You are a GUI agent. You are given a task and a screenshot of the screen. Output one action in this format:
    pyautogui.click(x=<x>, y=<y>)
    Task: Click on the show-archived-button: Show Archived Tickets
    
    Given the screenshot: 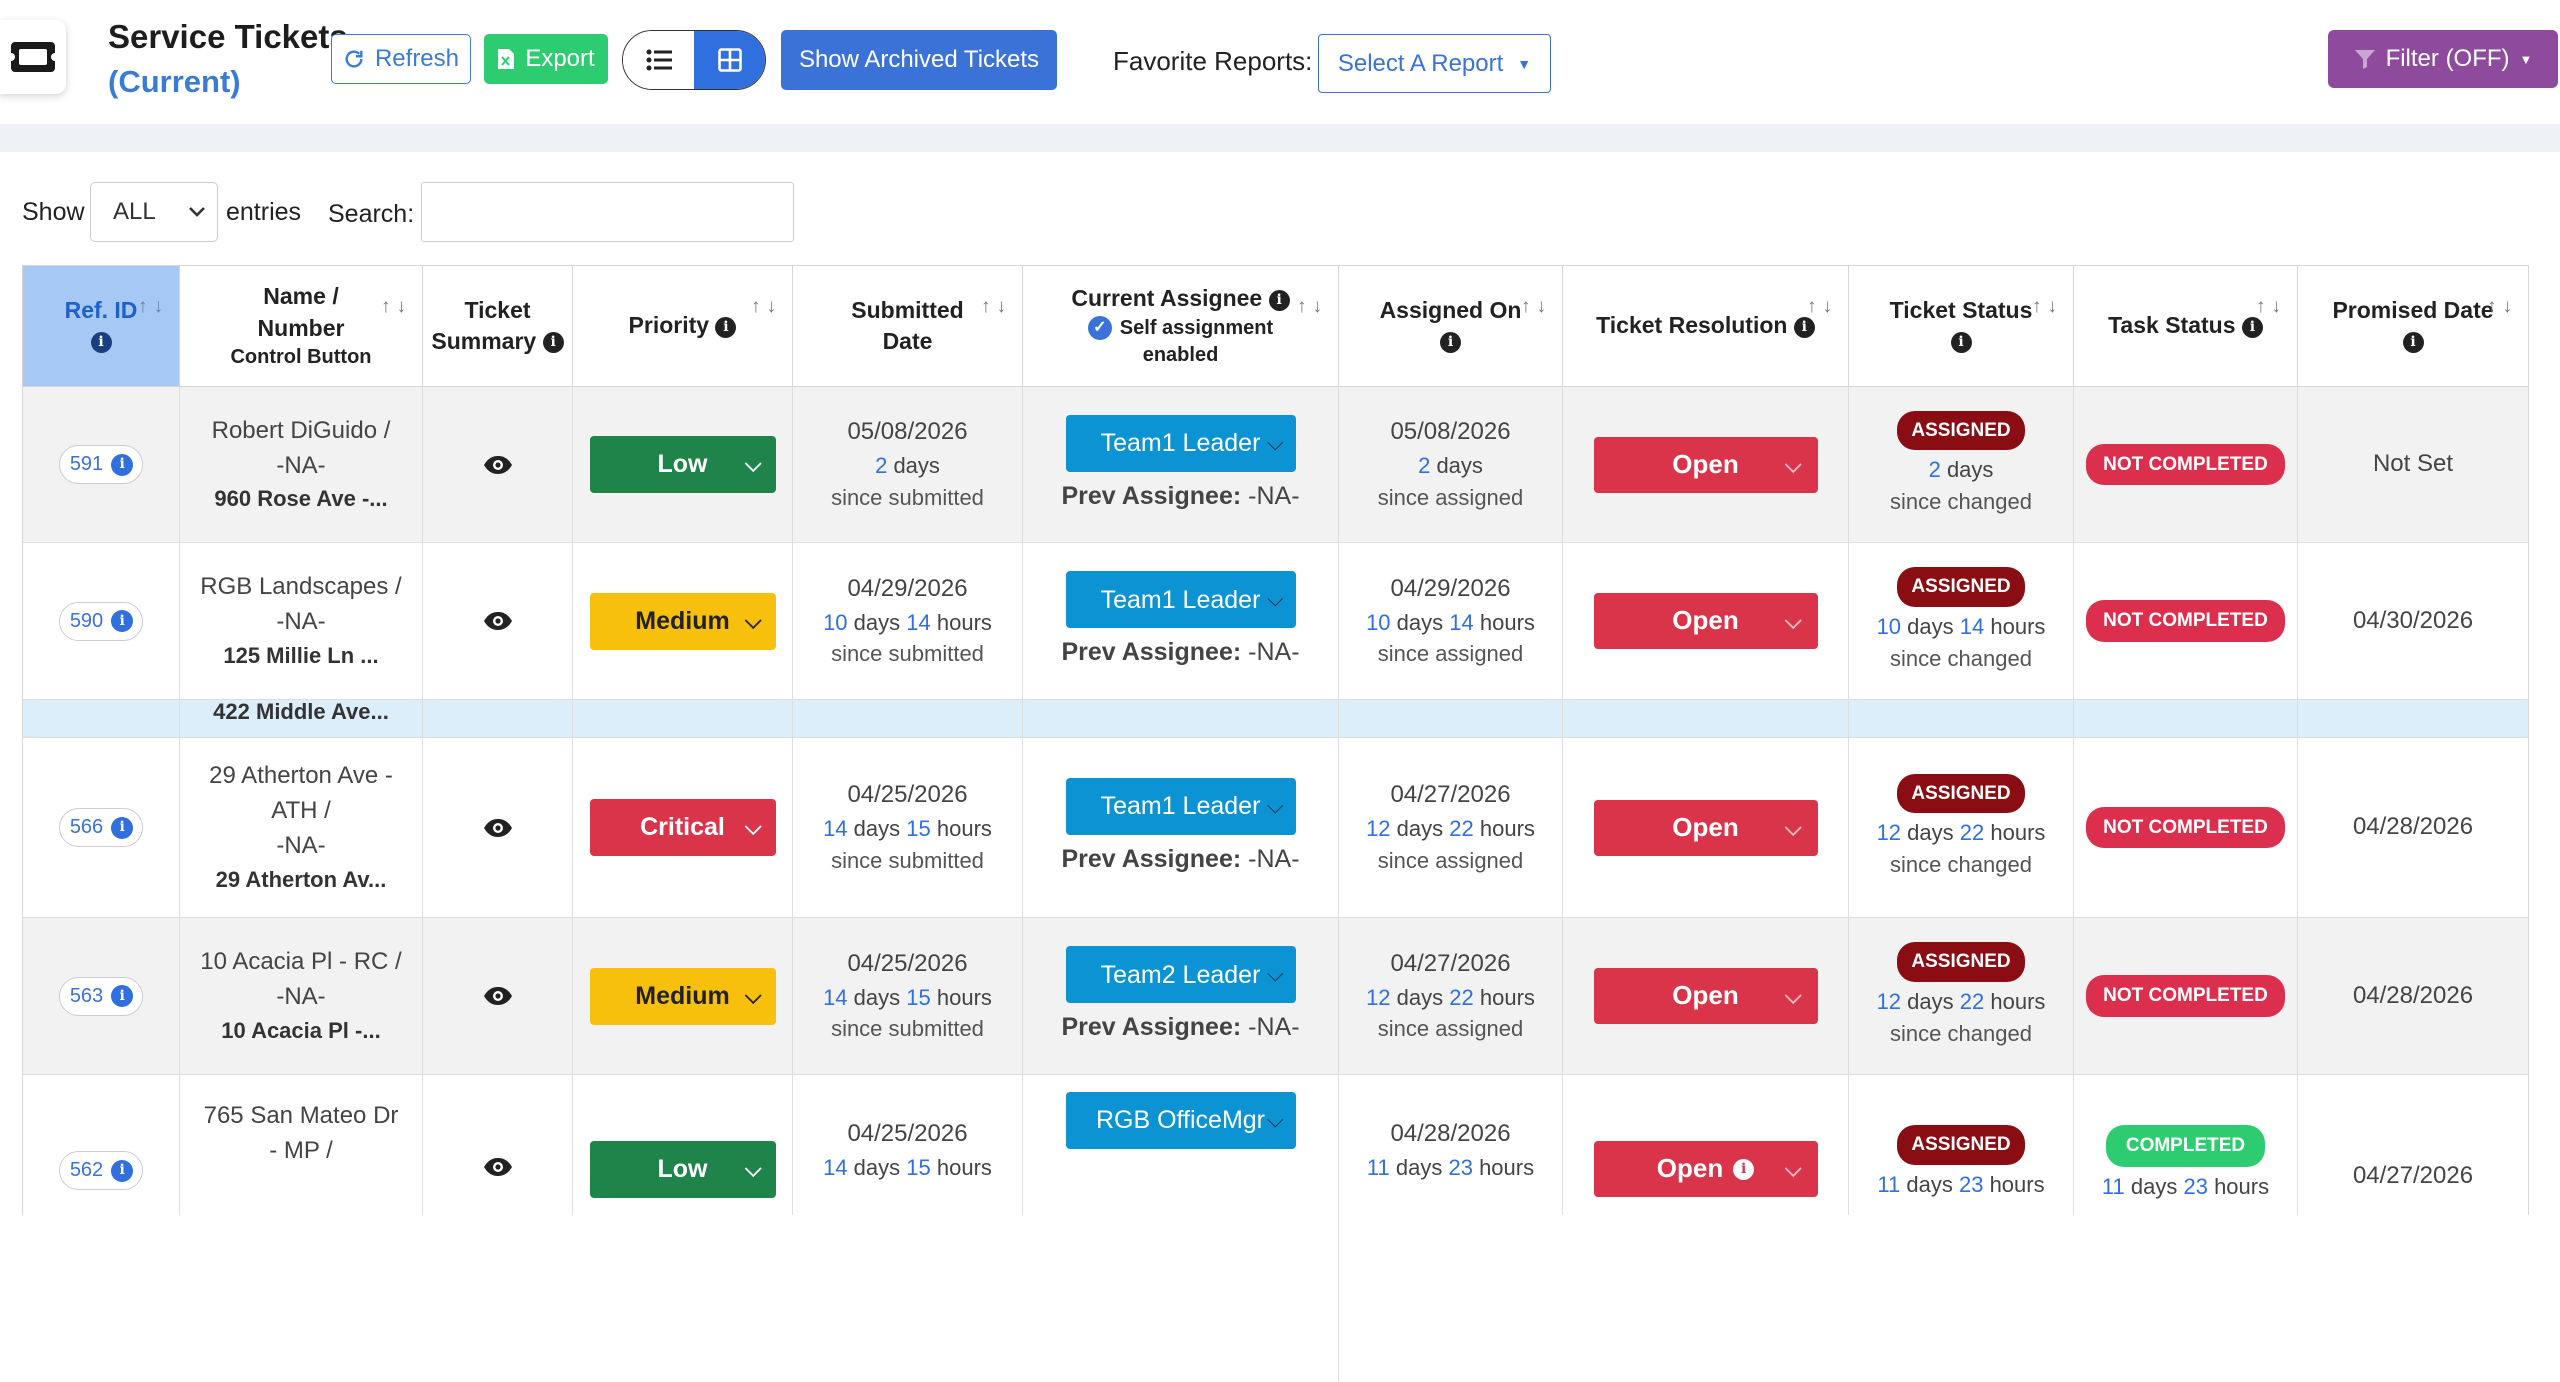 What is the action you would take?
    pyautogui.click(x=919, y=60)
    